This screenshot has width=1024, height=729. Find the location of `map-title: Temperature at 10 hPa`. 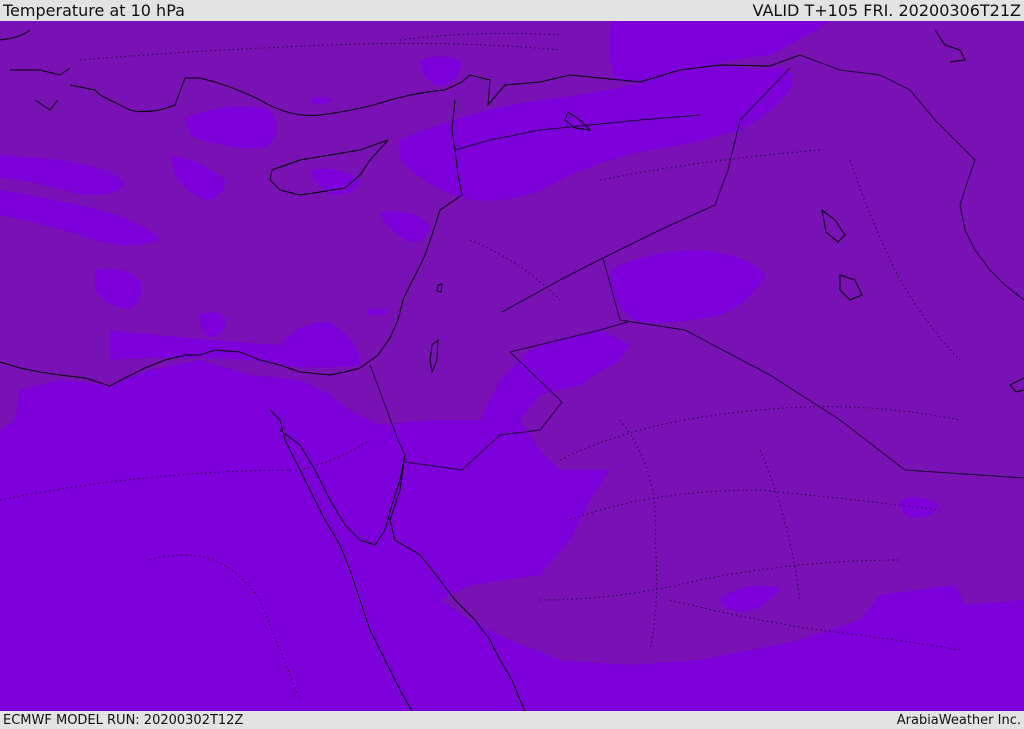

map-title: Temperature at 10 hPa is located at coordinates (94, 10).